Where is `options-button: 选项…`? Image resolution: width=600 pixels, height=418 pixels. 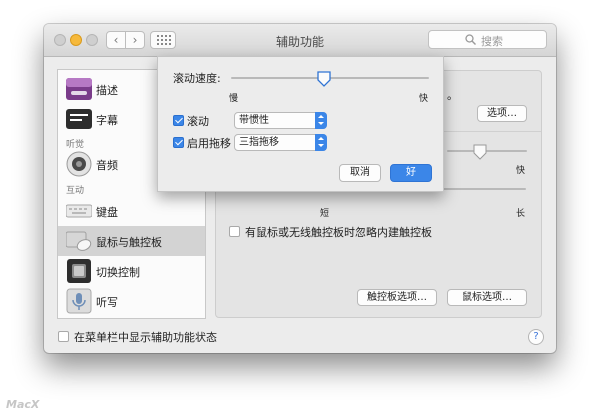
options-button: 选项… is located at coordinates (502, 113).